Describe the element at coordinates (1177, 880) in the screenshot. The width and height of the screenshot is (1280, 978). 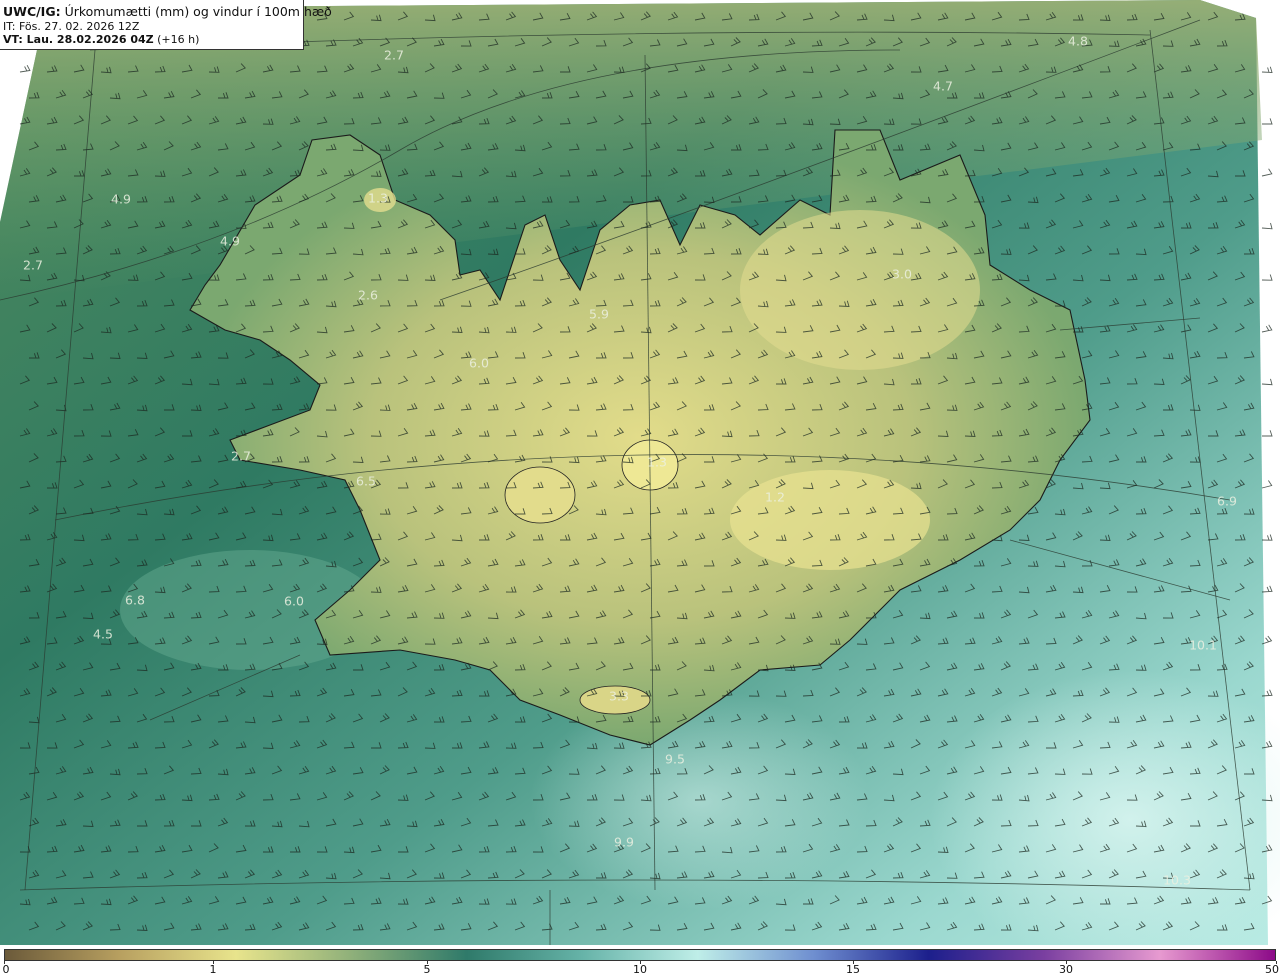
I see `value-label: 10.3` at that location.